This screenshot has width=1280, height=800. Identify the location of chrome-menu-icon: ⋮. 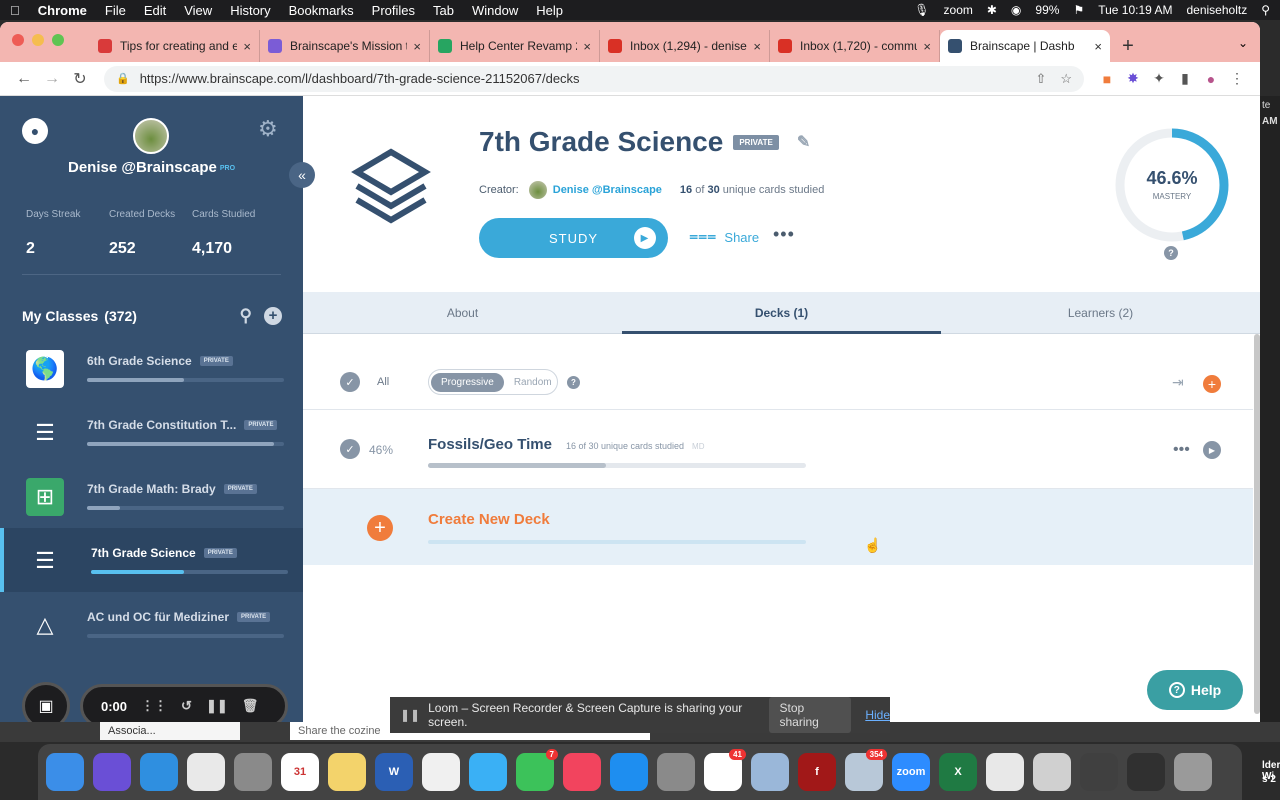
(1237, 78).